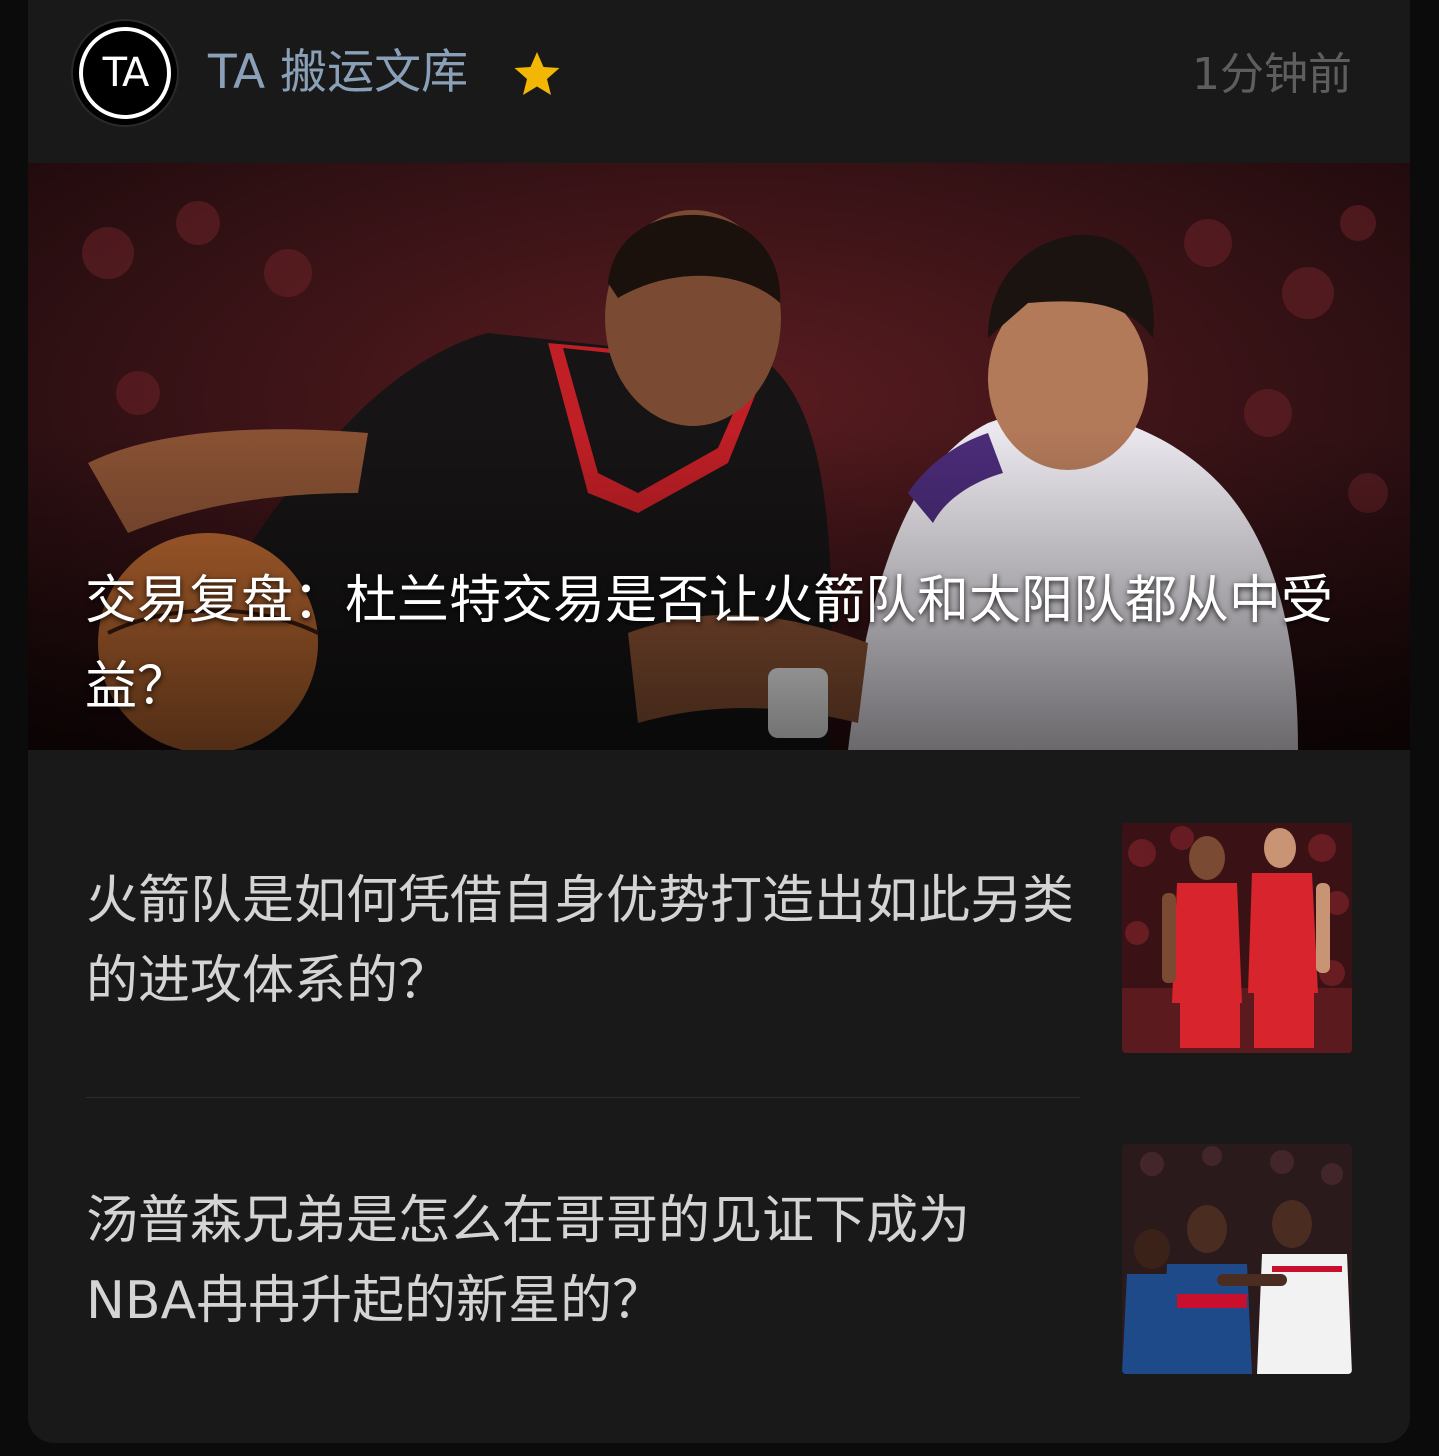 The width and height of the screenshot is (1439, 1456). What do you see at coordinates (581, 1261) in the screenshot?
I see `article-title: 汤普森兄弟是怎么在哥哥的见证下成为NBA冉冉升起的新星的？` at bounding box center [581, 1261].